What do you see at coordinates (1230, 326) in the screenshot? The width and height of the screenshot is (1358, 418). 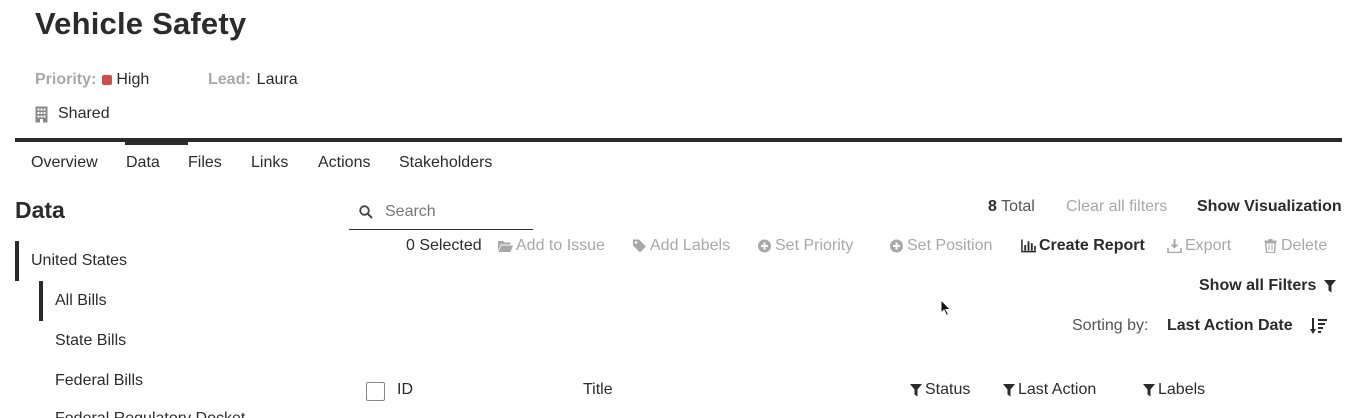 I see `sorting-dropdown: Last Action Date` at bounding box center [1230, 326].